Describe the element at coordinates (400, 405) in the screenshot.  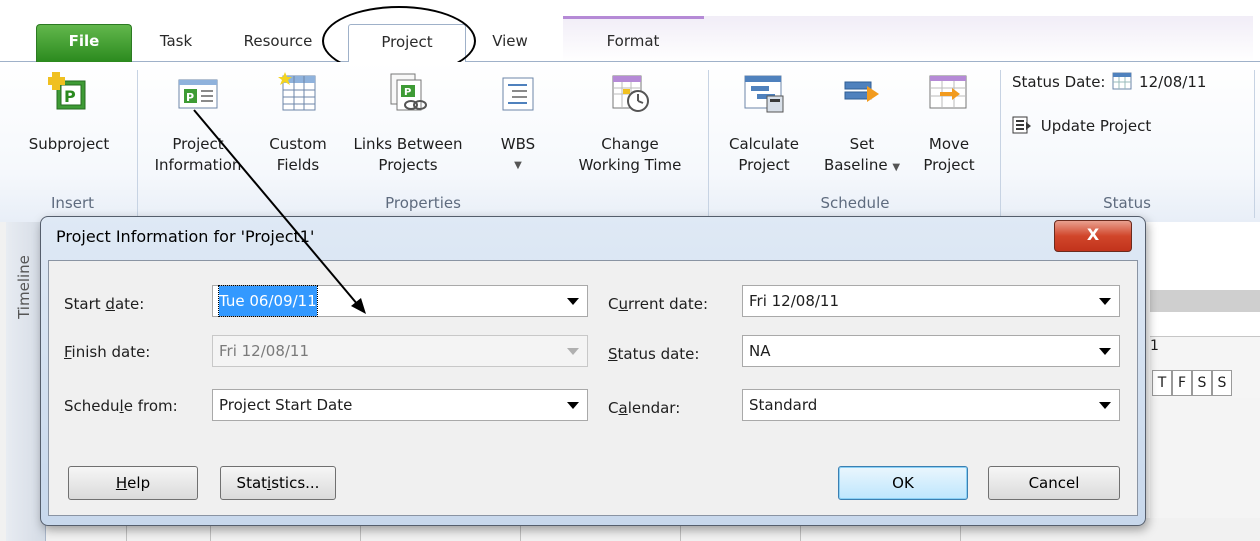
I see `schedule-from-select: Project Start Date` at that location.